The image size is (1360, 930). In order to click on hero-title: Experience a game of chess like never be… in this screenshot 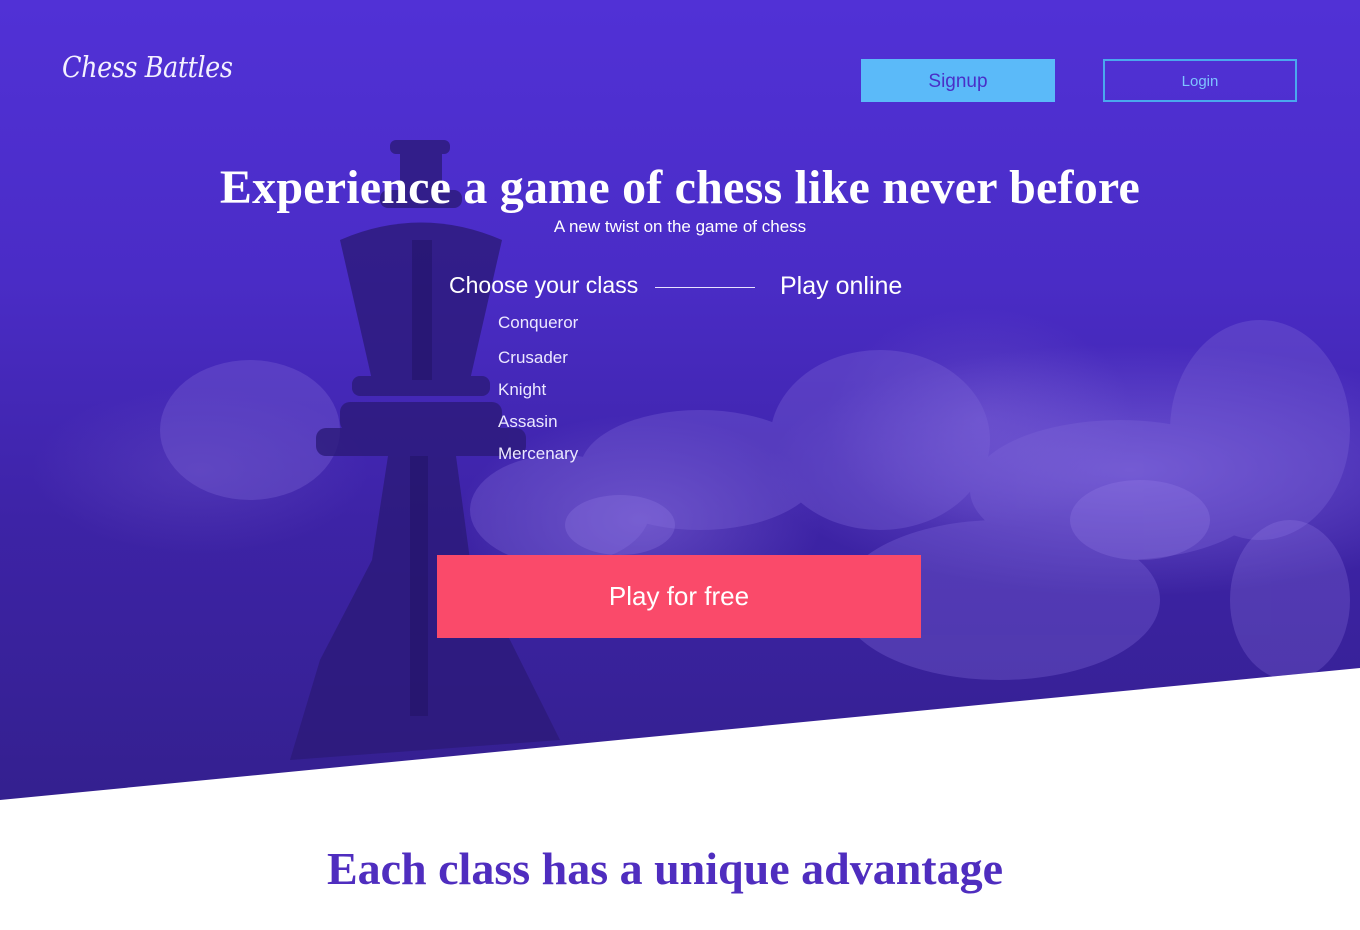, I will do `click(680, 187)`.